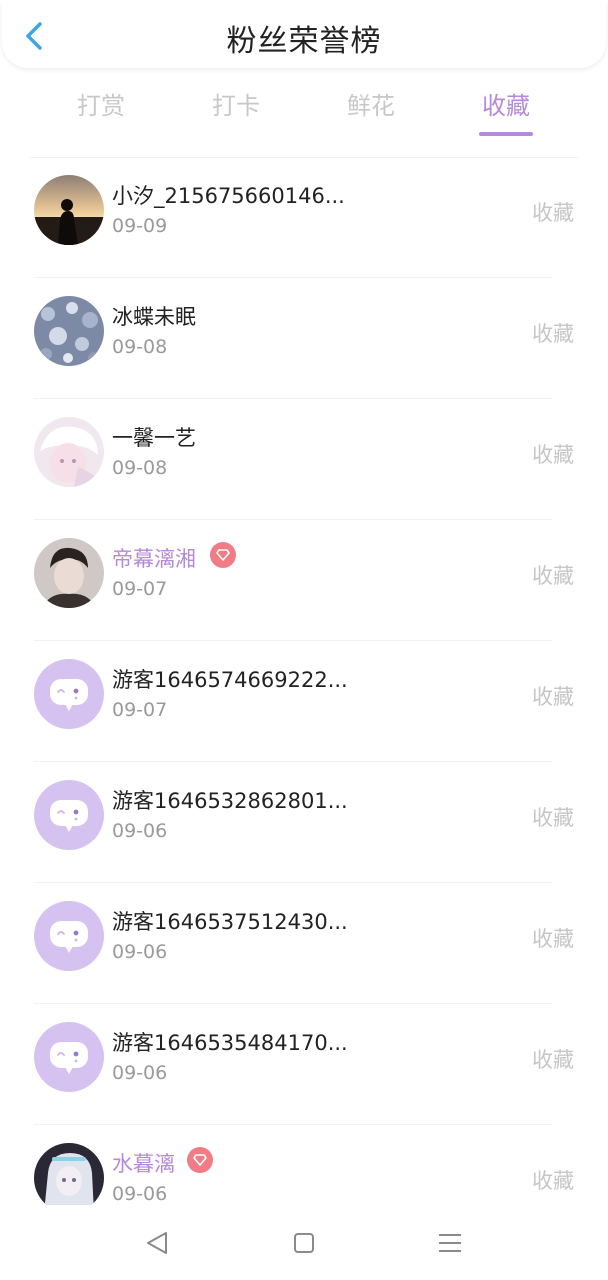  Describe the element at coordinates (304, 110) in the screenshot. I see `tab-bar: 打赏 打卡 鲜花 收藏` at that location.